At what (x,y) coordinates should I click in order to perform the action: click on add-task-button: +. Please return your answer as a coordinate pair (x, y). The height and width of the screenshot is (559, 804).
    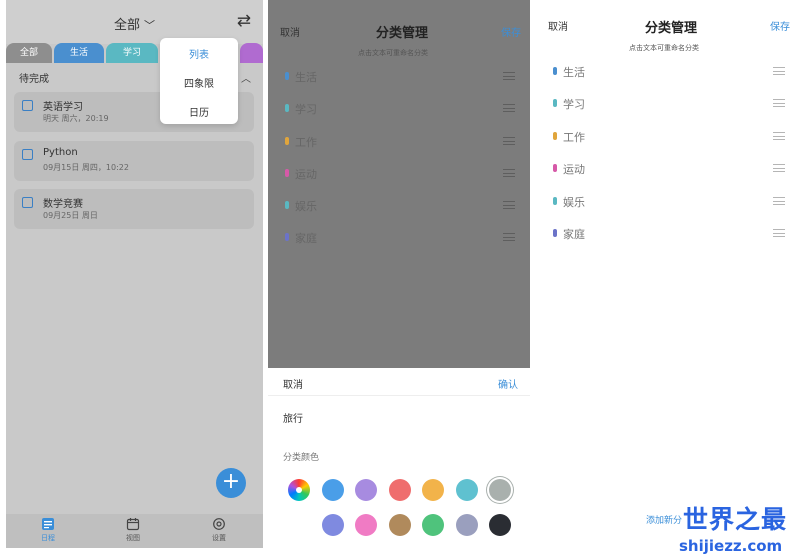
    Looking at the image, I should click on (231, 483).